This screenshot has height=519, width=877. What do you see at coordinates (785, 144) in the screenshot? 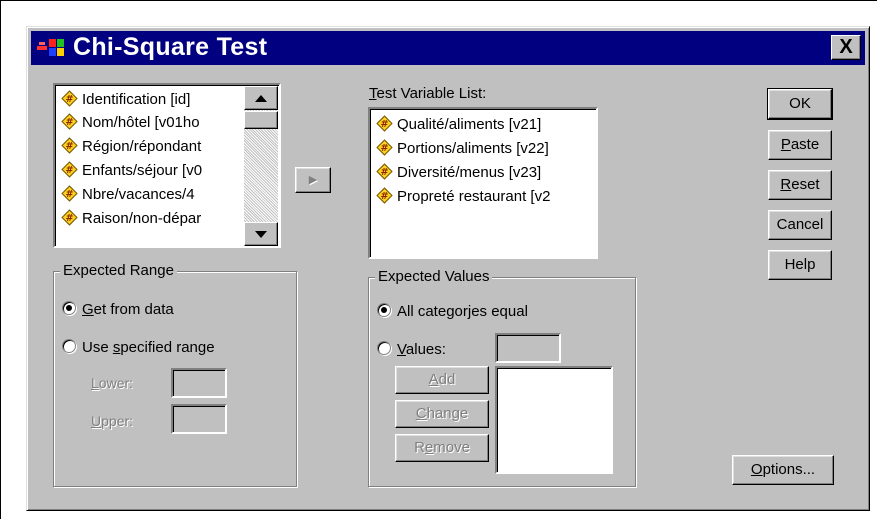
I see `paste-mnemonic: P` at bounding box center [785, 144].